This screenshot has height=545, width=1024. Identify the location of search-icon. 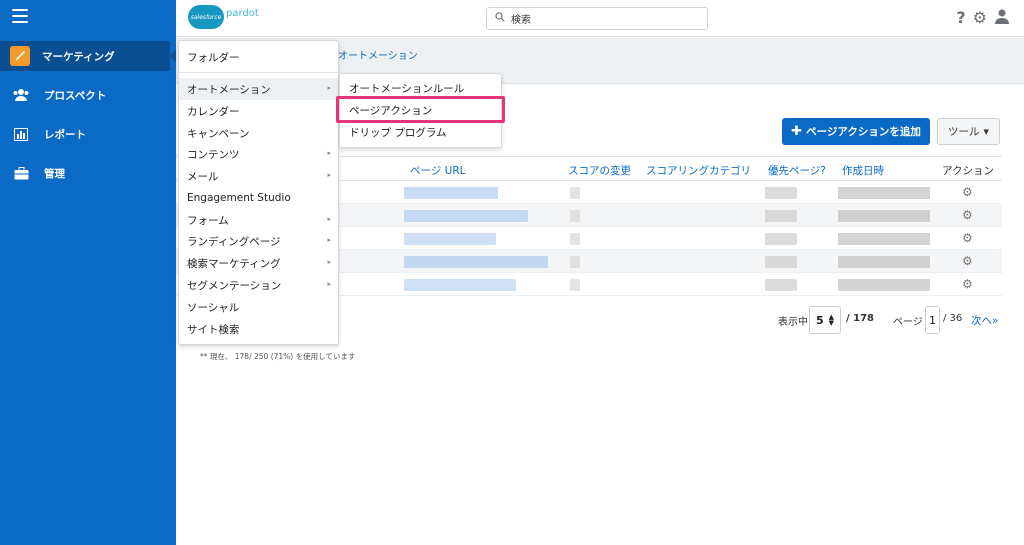
(500, 18).